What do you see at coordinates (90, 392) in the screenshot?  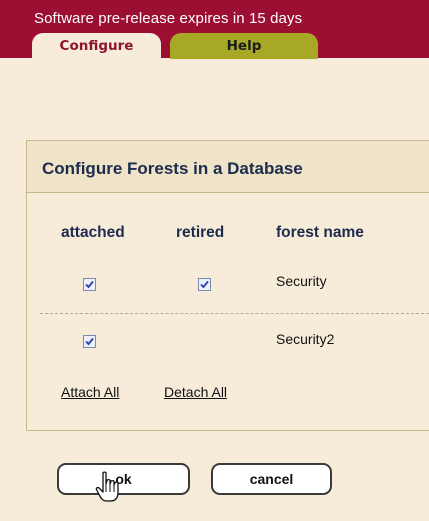 I see `attach-all-link: Attach All` at bounding box center [90, 392].